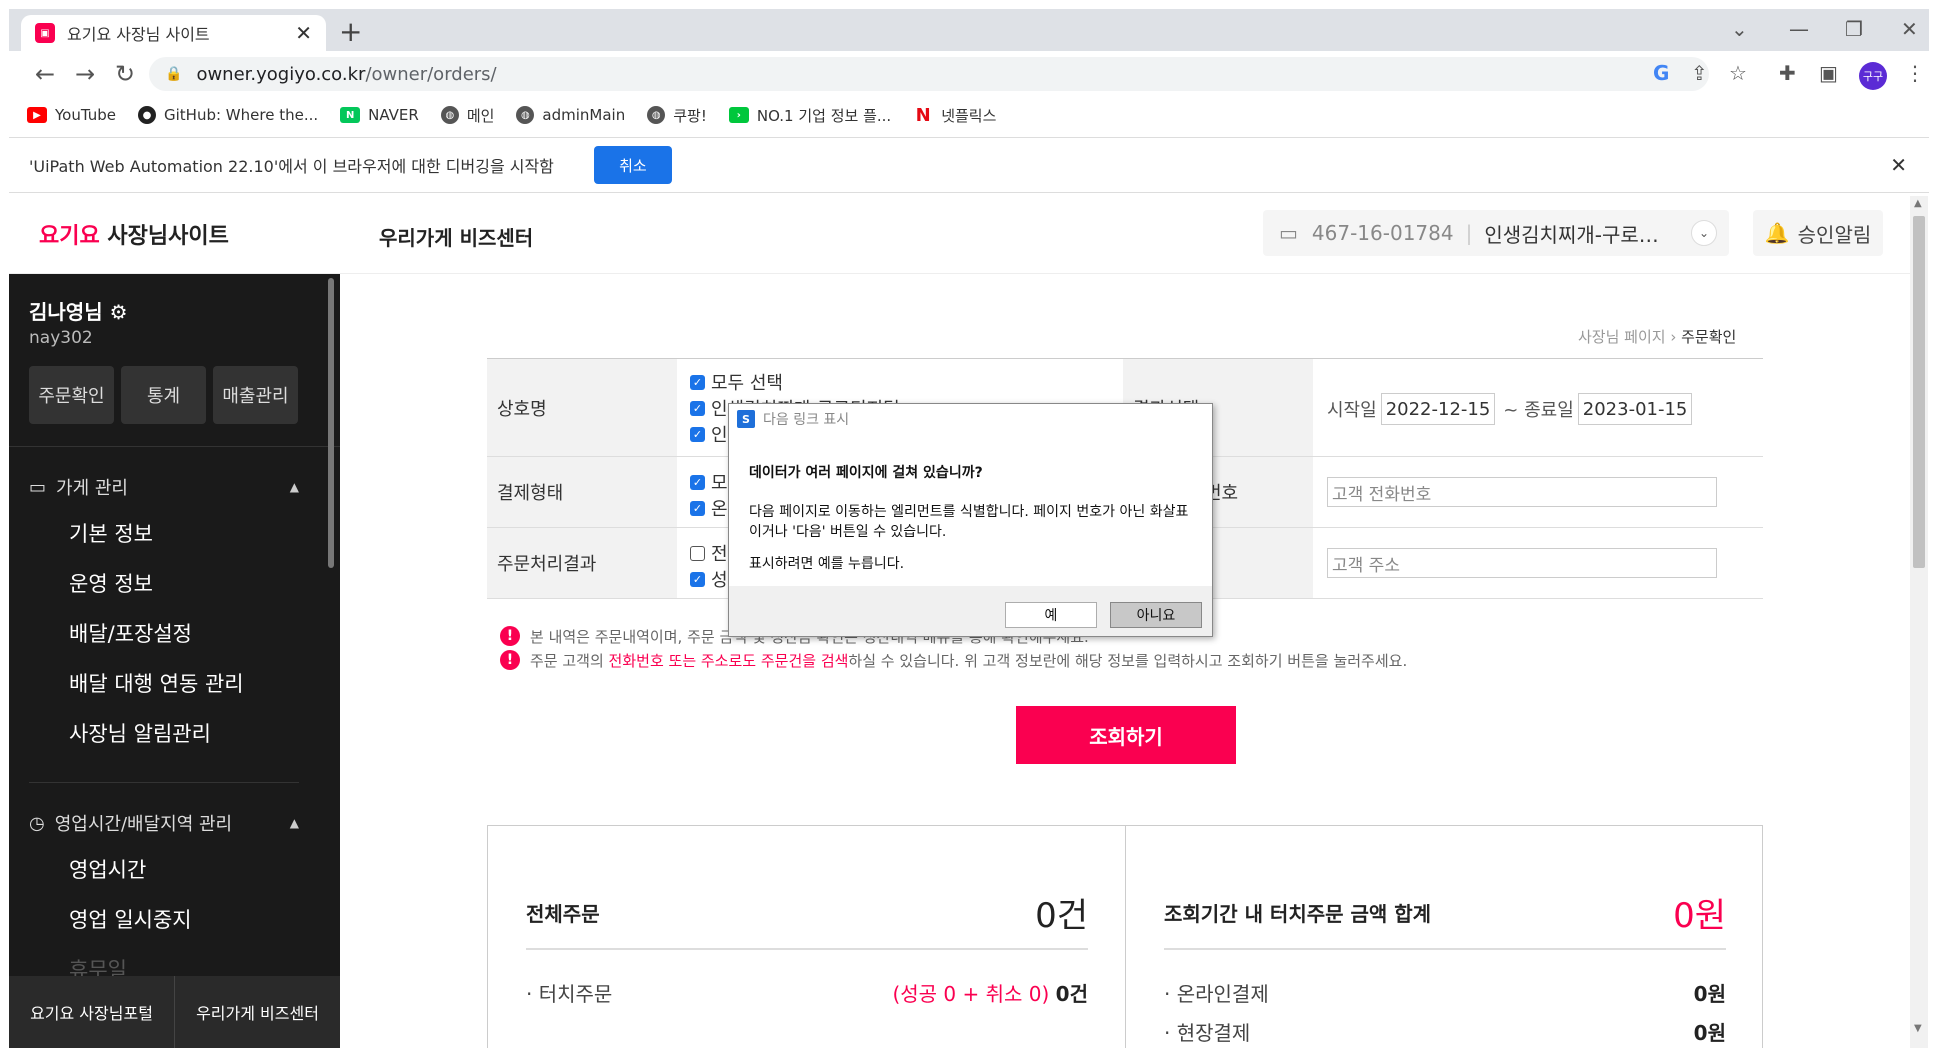 The image size is (1938, 1048). What do you see at coordinates (632, 165) in the screenshot?
I see `infobar-cancel-button: 취소` at bounding box center [632, 165].